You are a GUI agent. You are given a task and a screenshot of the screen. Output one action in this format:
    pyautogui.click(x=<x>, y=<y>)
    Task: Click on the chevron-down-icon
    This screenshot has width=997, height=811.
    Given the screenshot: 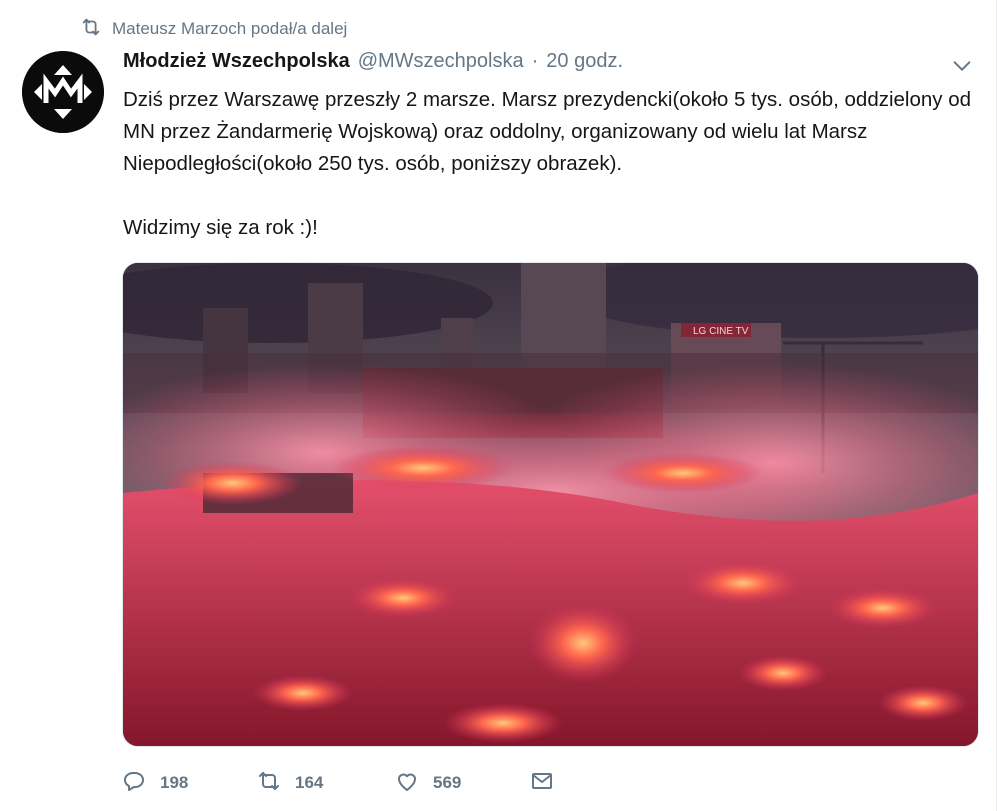 What is the action you would take?
    pyautogui.click(x=962, y=66)
    